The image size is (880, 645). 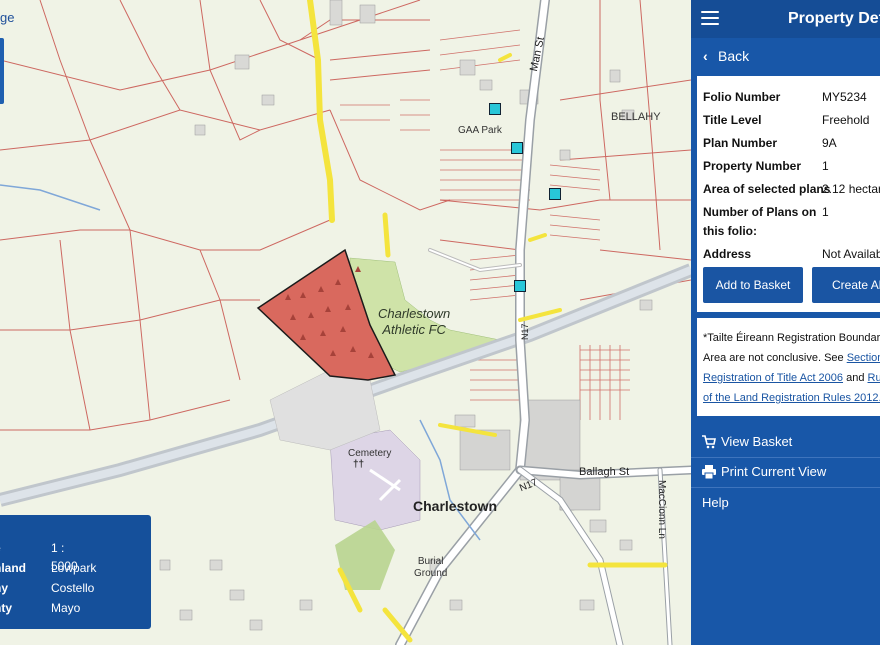 I want to click on field-key: Title Level, so click(x=732, y=120).